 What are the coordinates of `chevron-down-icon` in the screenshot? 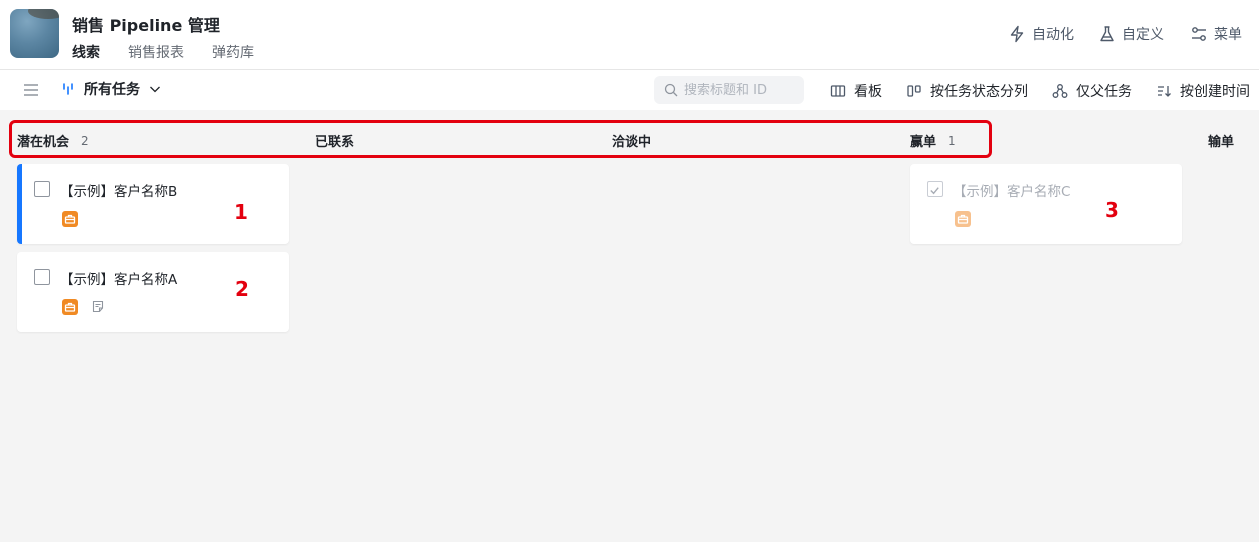 It's located at (155, 89).